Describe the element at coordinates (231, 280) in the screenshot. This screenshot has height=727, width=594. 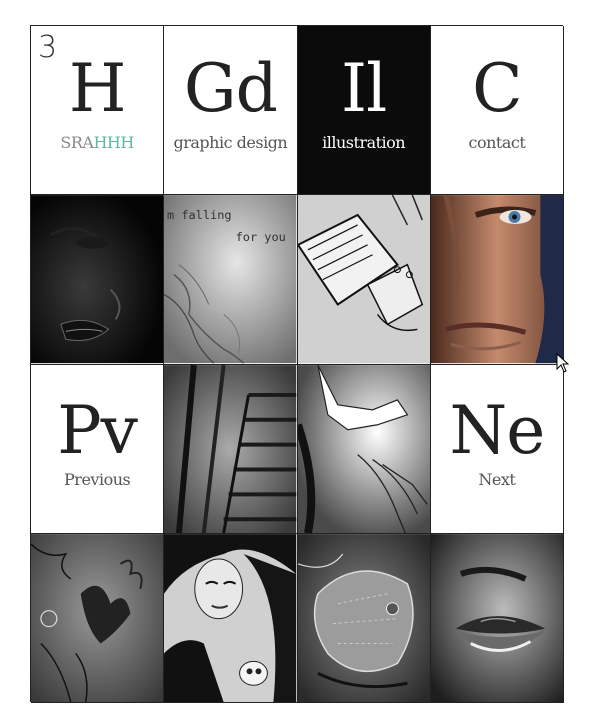
I see `artwork-falling-for-you: m falling for you` at that location.